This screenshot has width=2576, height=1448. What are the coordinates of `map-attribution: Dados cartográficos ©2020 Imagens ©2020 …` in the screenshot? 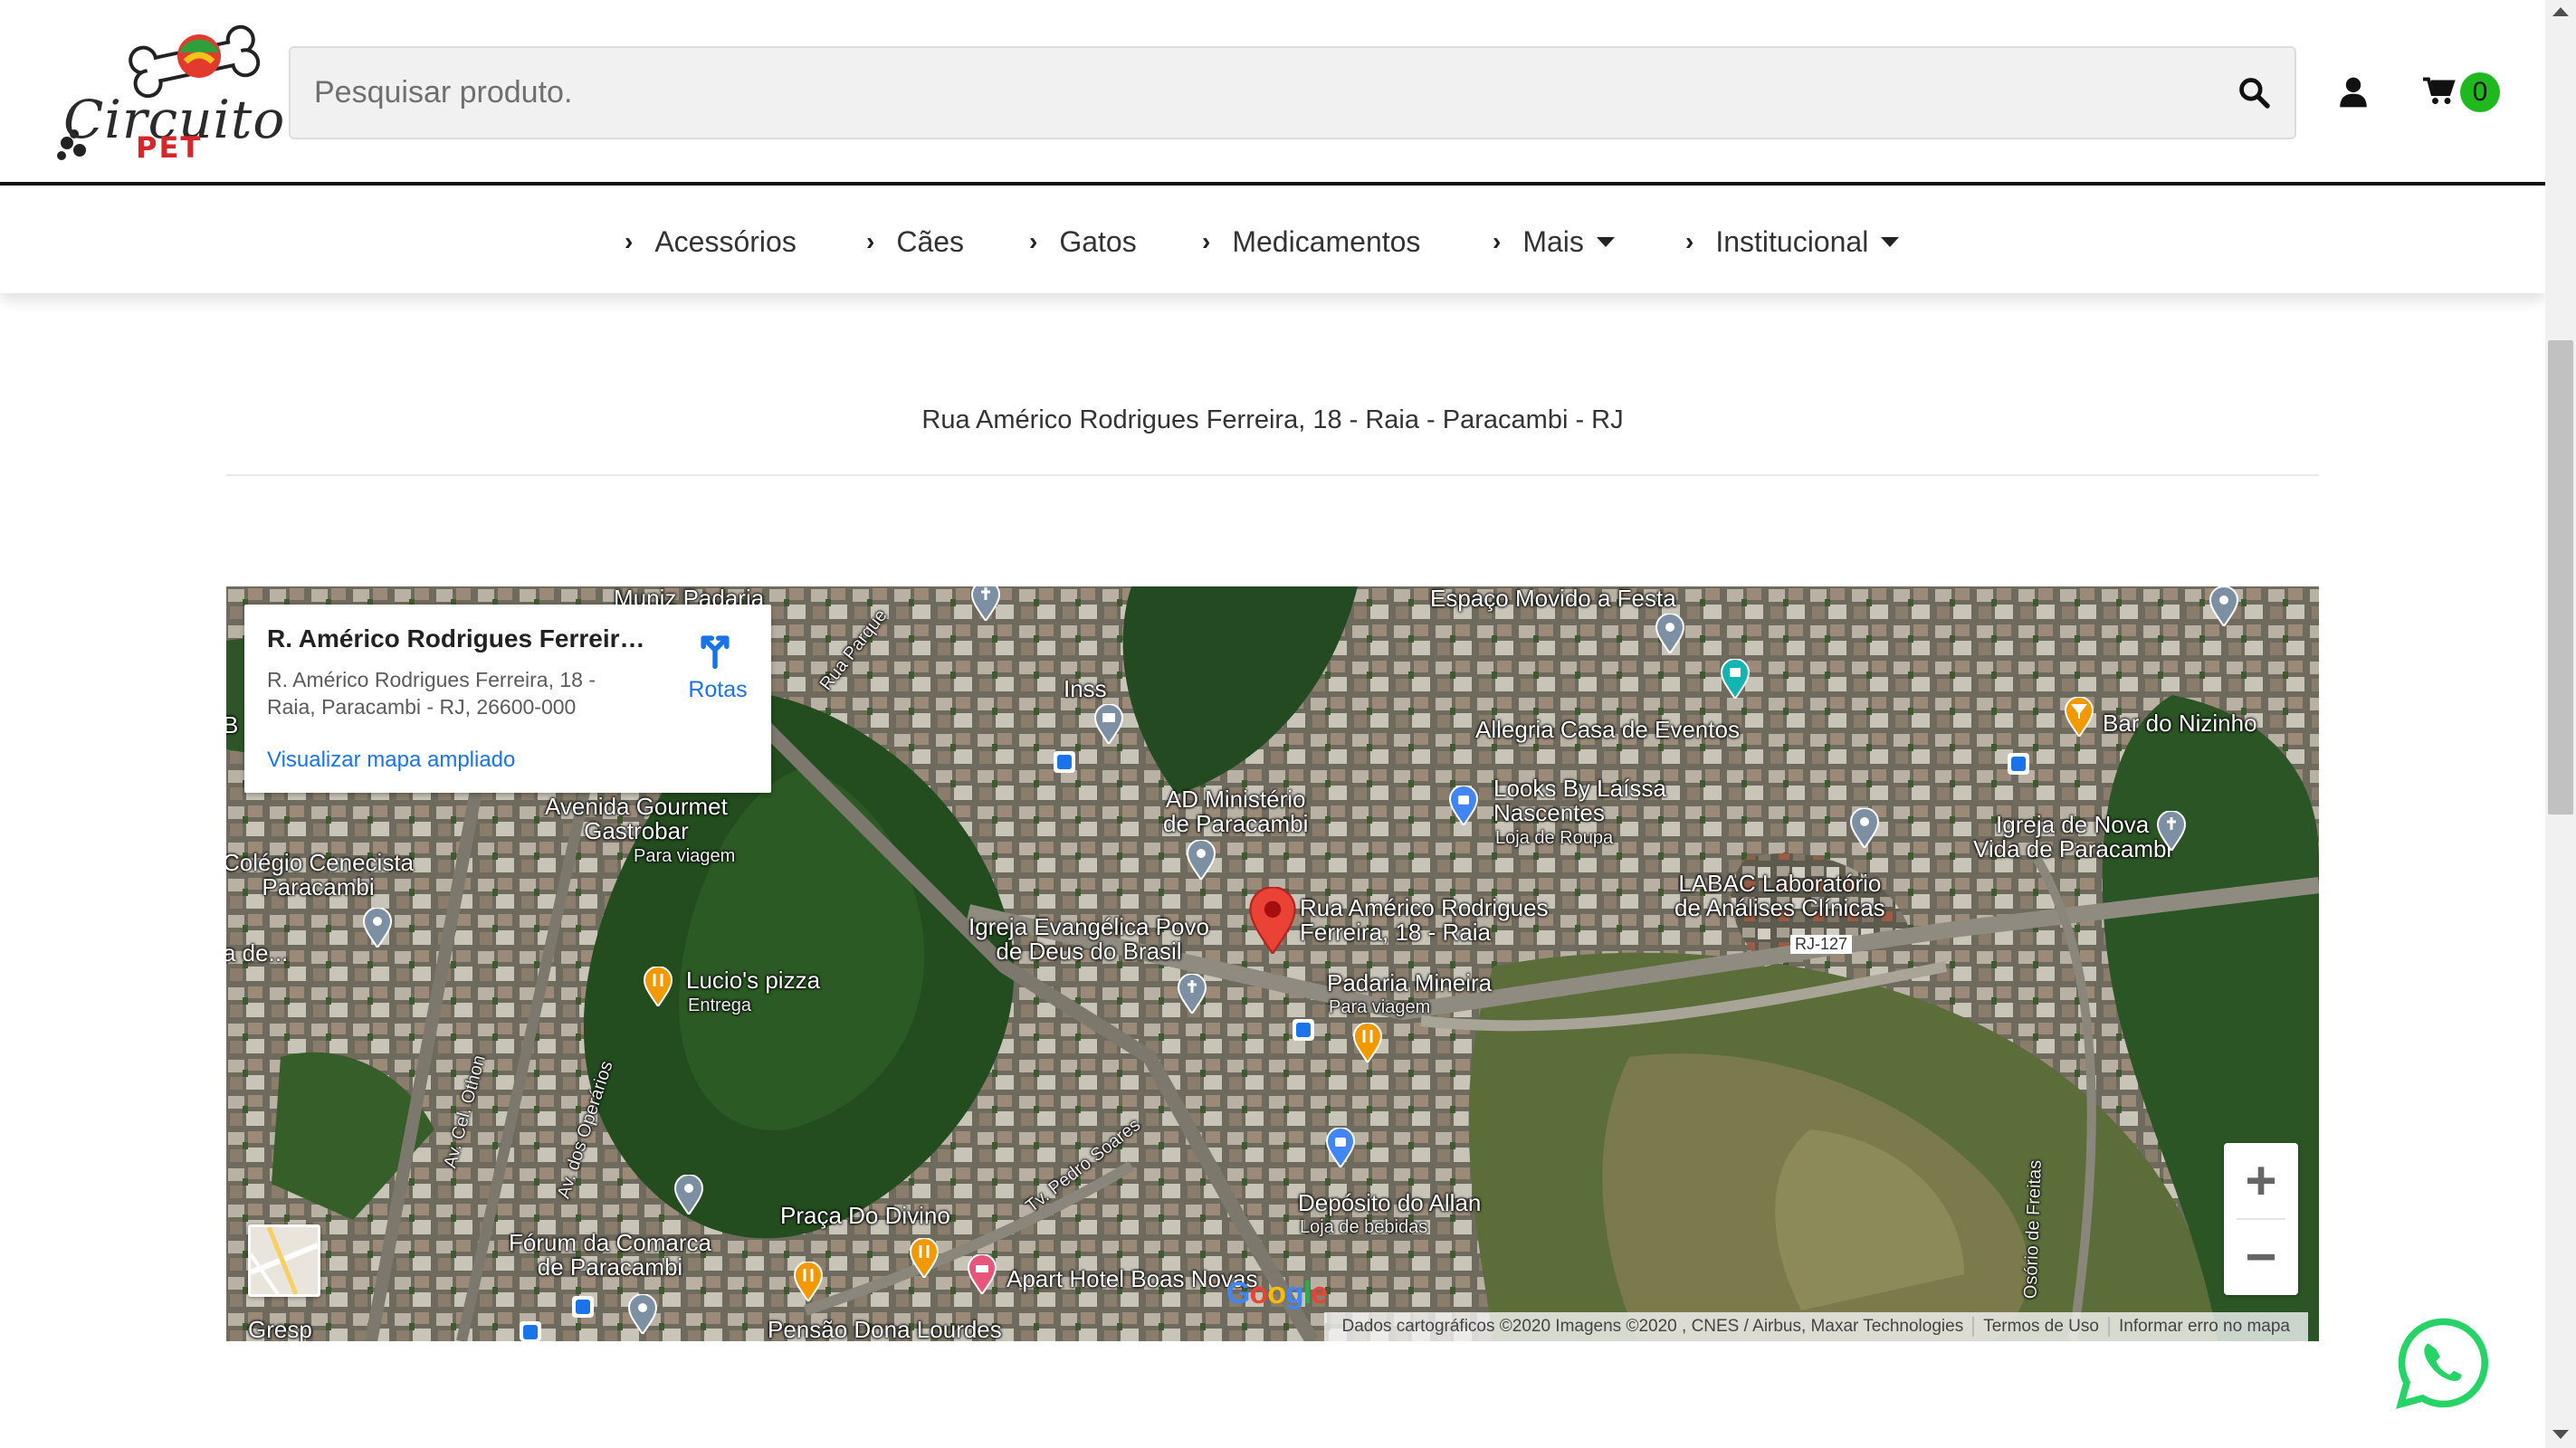 It's located at (1816, 1327).